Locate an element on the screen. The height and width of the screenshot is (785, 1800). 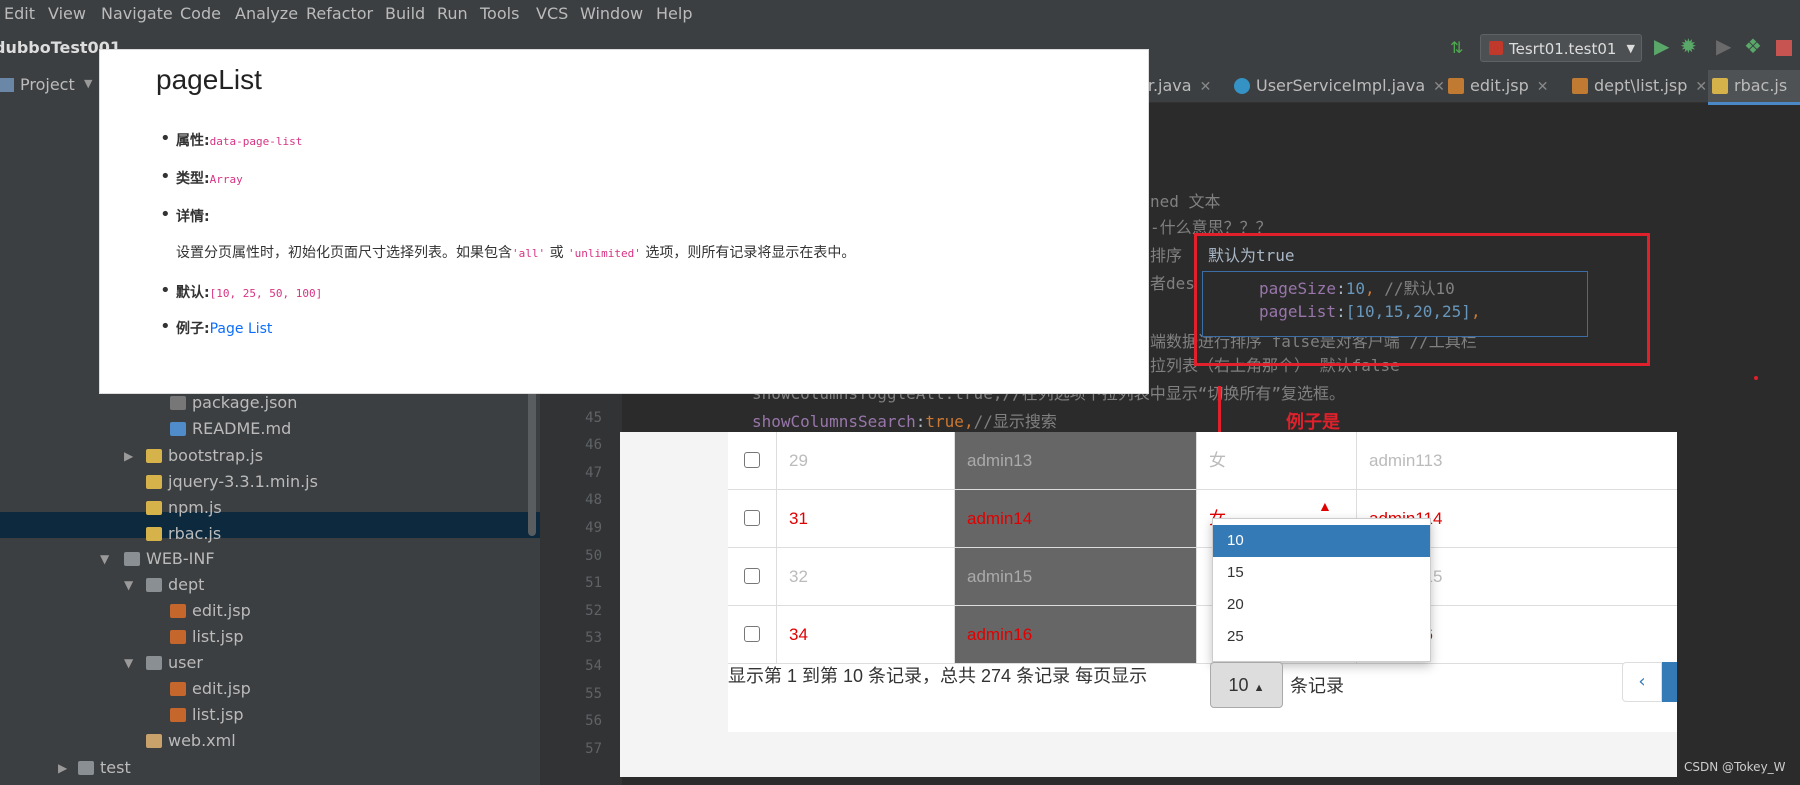
tree-item: web.xml is located at coordinates (191, 740).